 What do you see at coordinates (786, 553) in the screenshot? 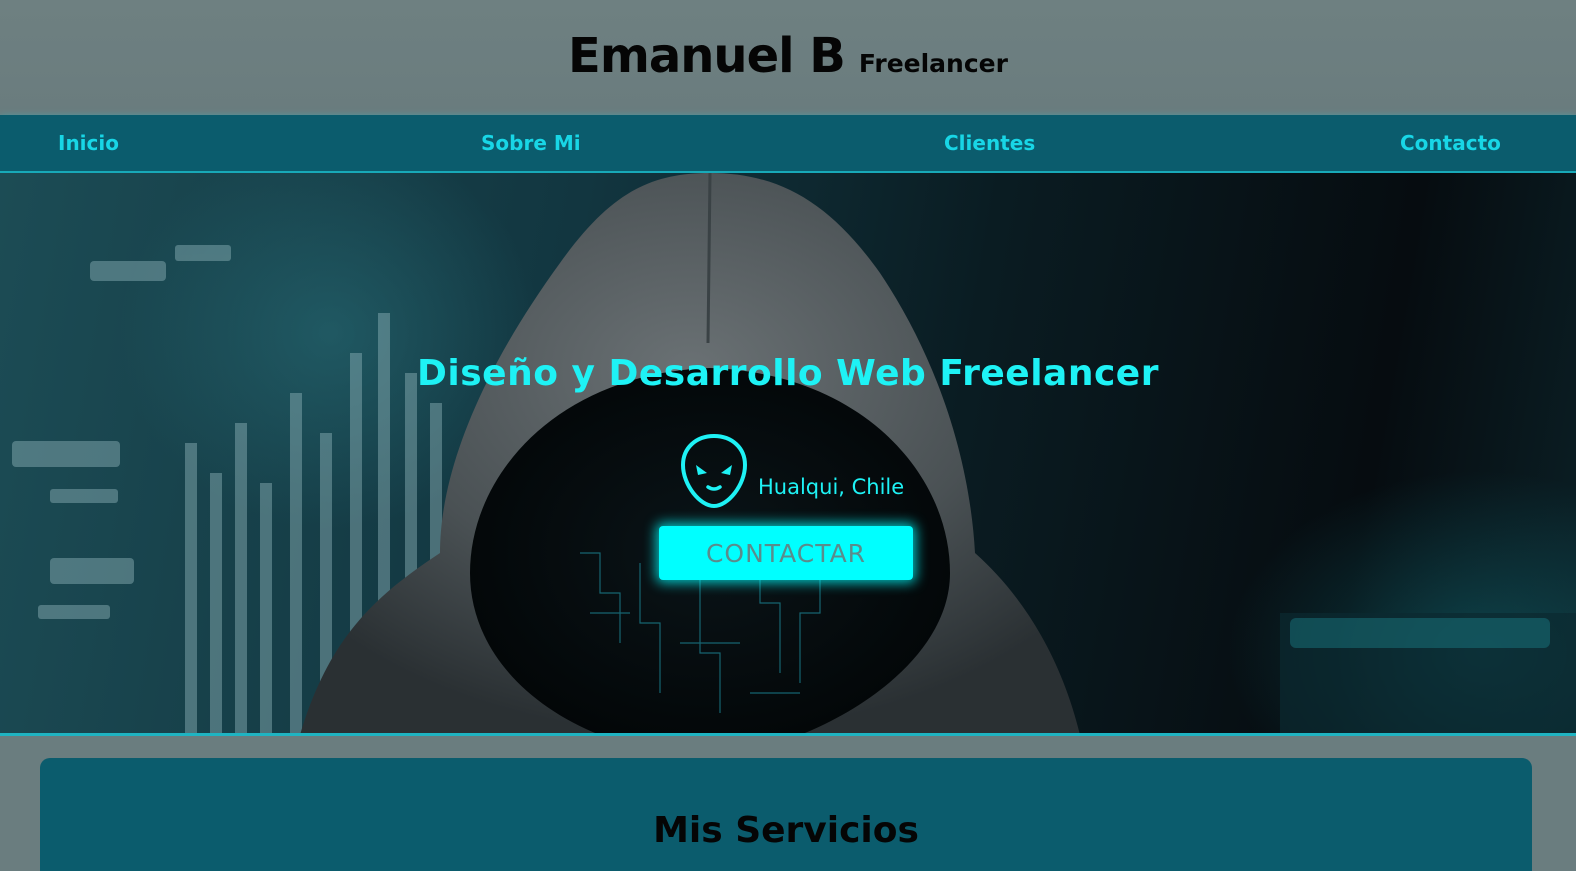
I see `contact-button: CONTACTAR` at bounding box center [786, 553].